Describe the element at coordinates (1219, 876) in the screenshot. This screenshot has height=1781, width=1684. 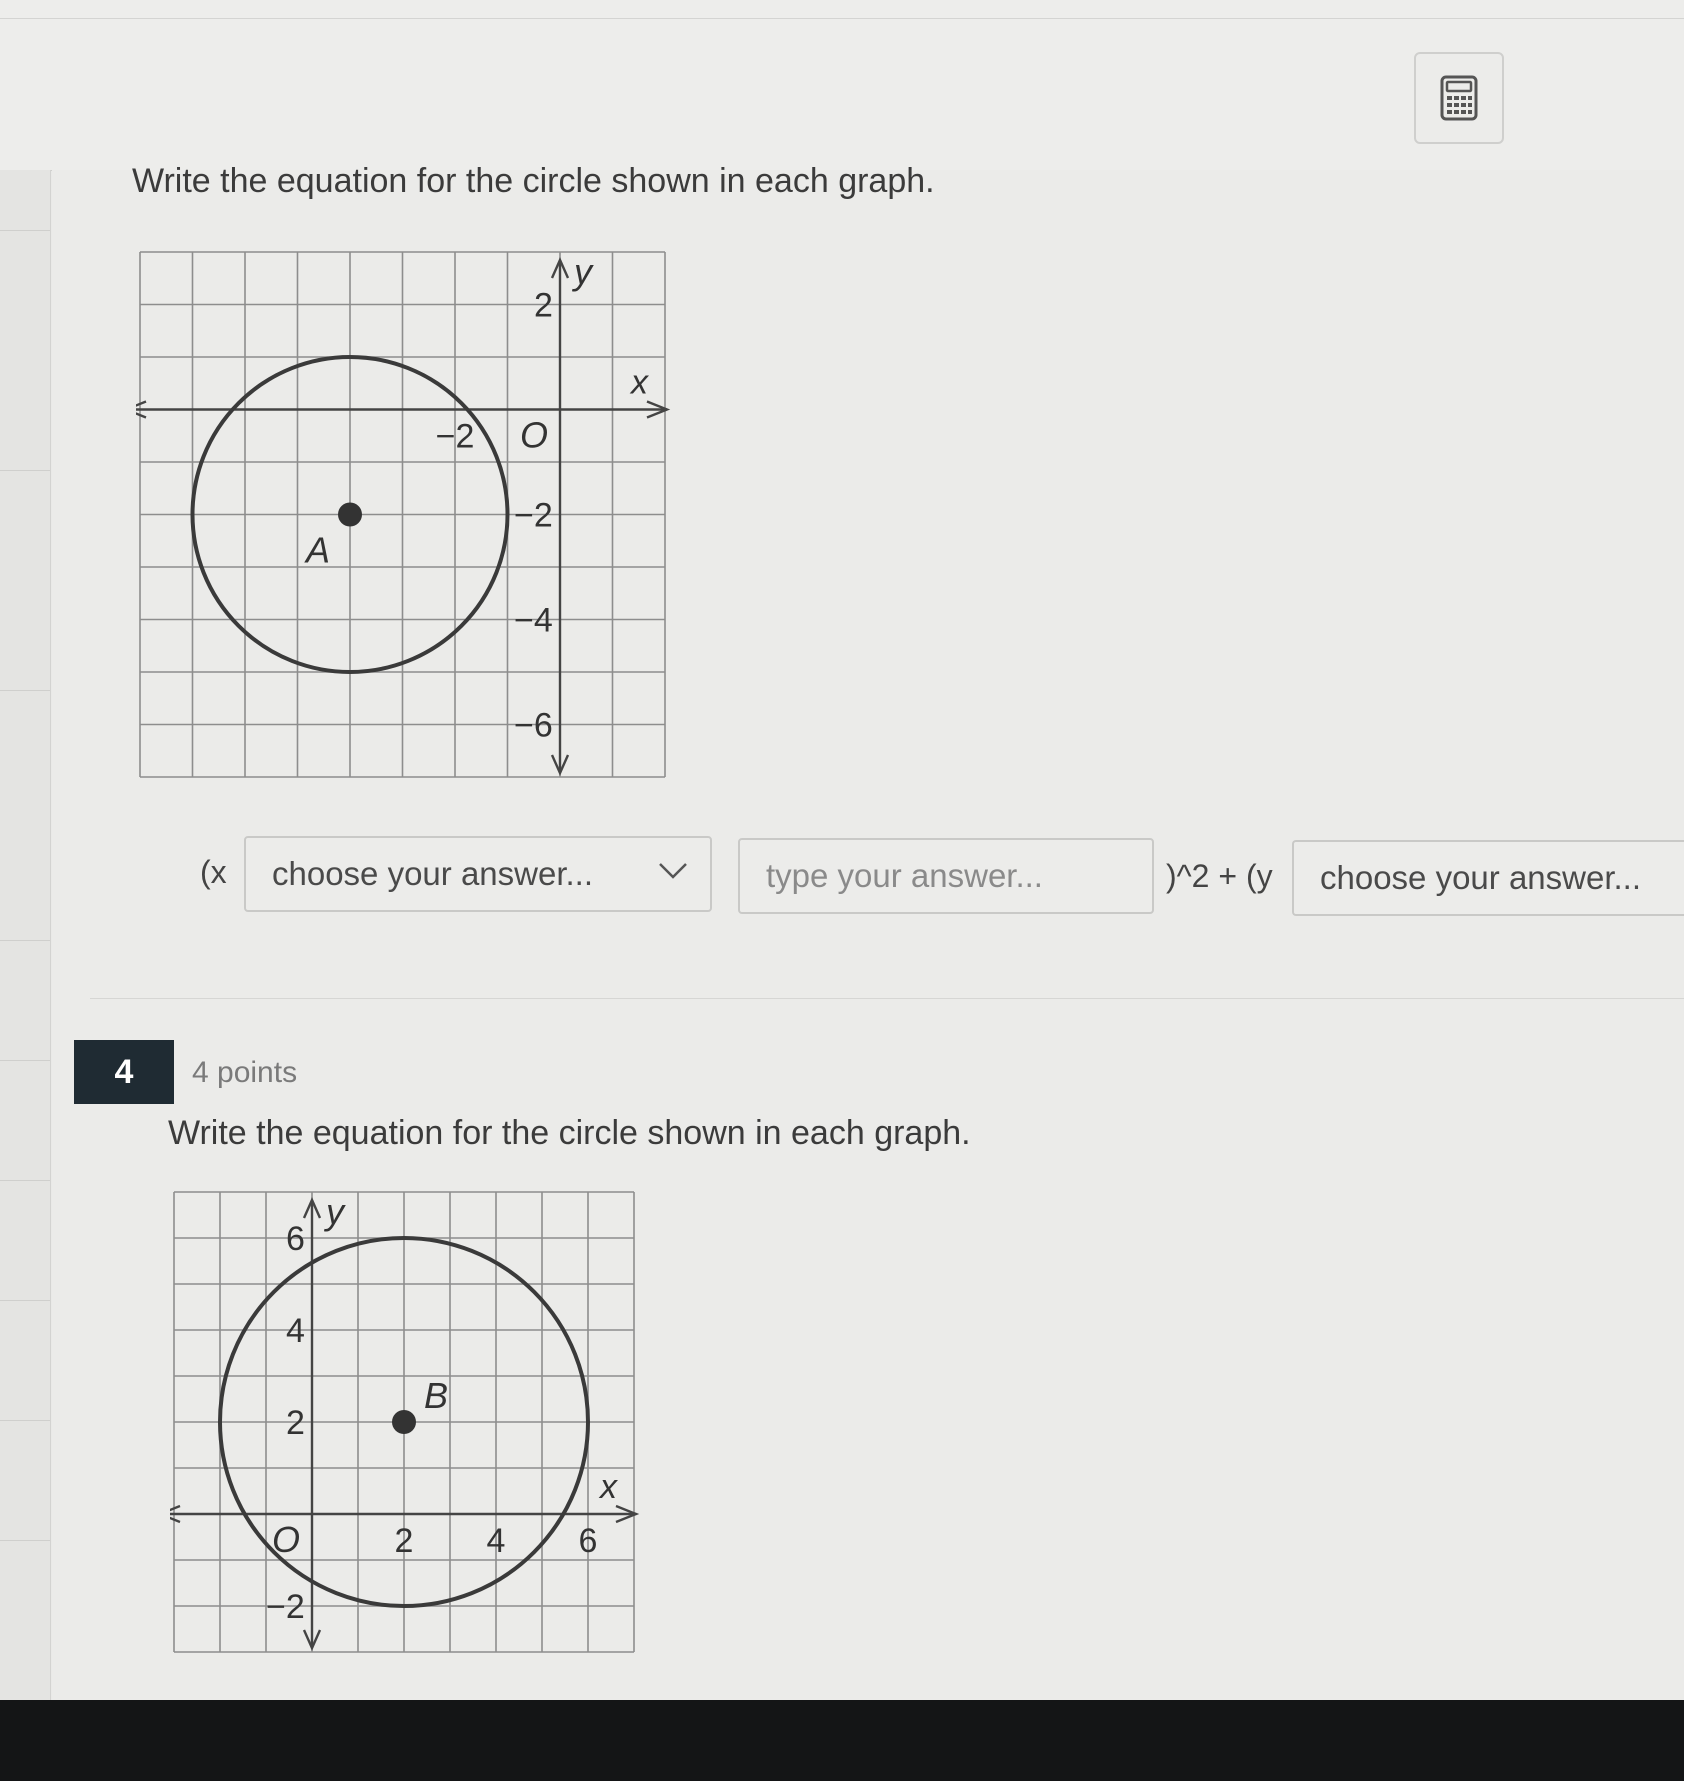
I see `equation-mid-text: )^2 + (y` at that location.